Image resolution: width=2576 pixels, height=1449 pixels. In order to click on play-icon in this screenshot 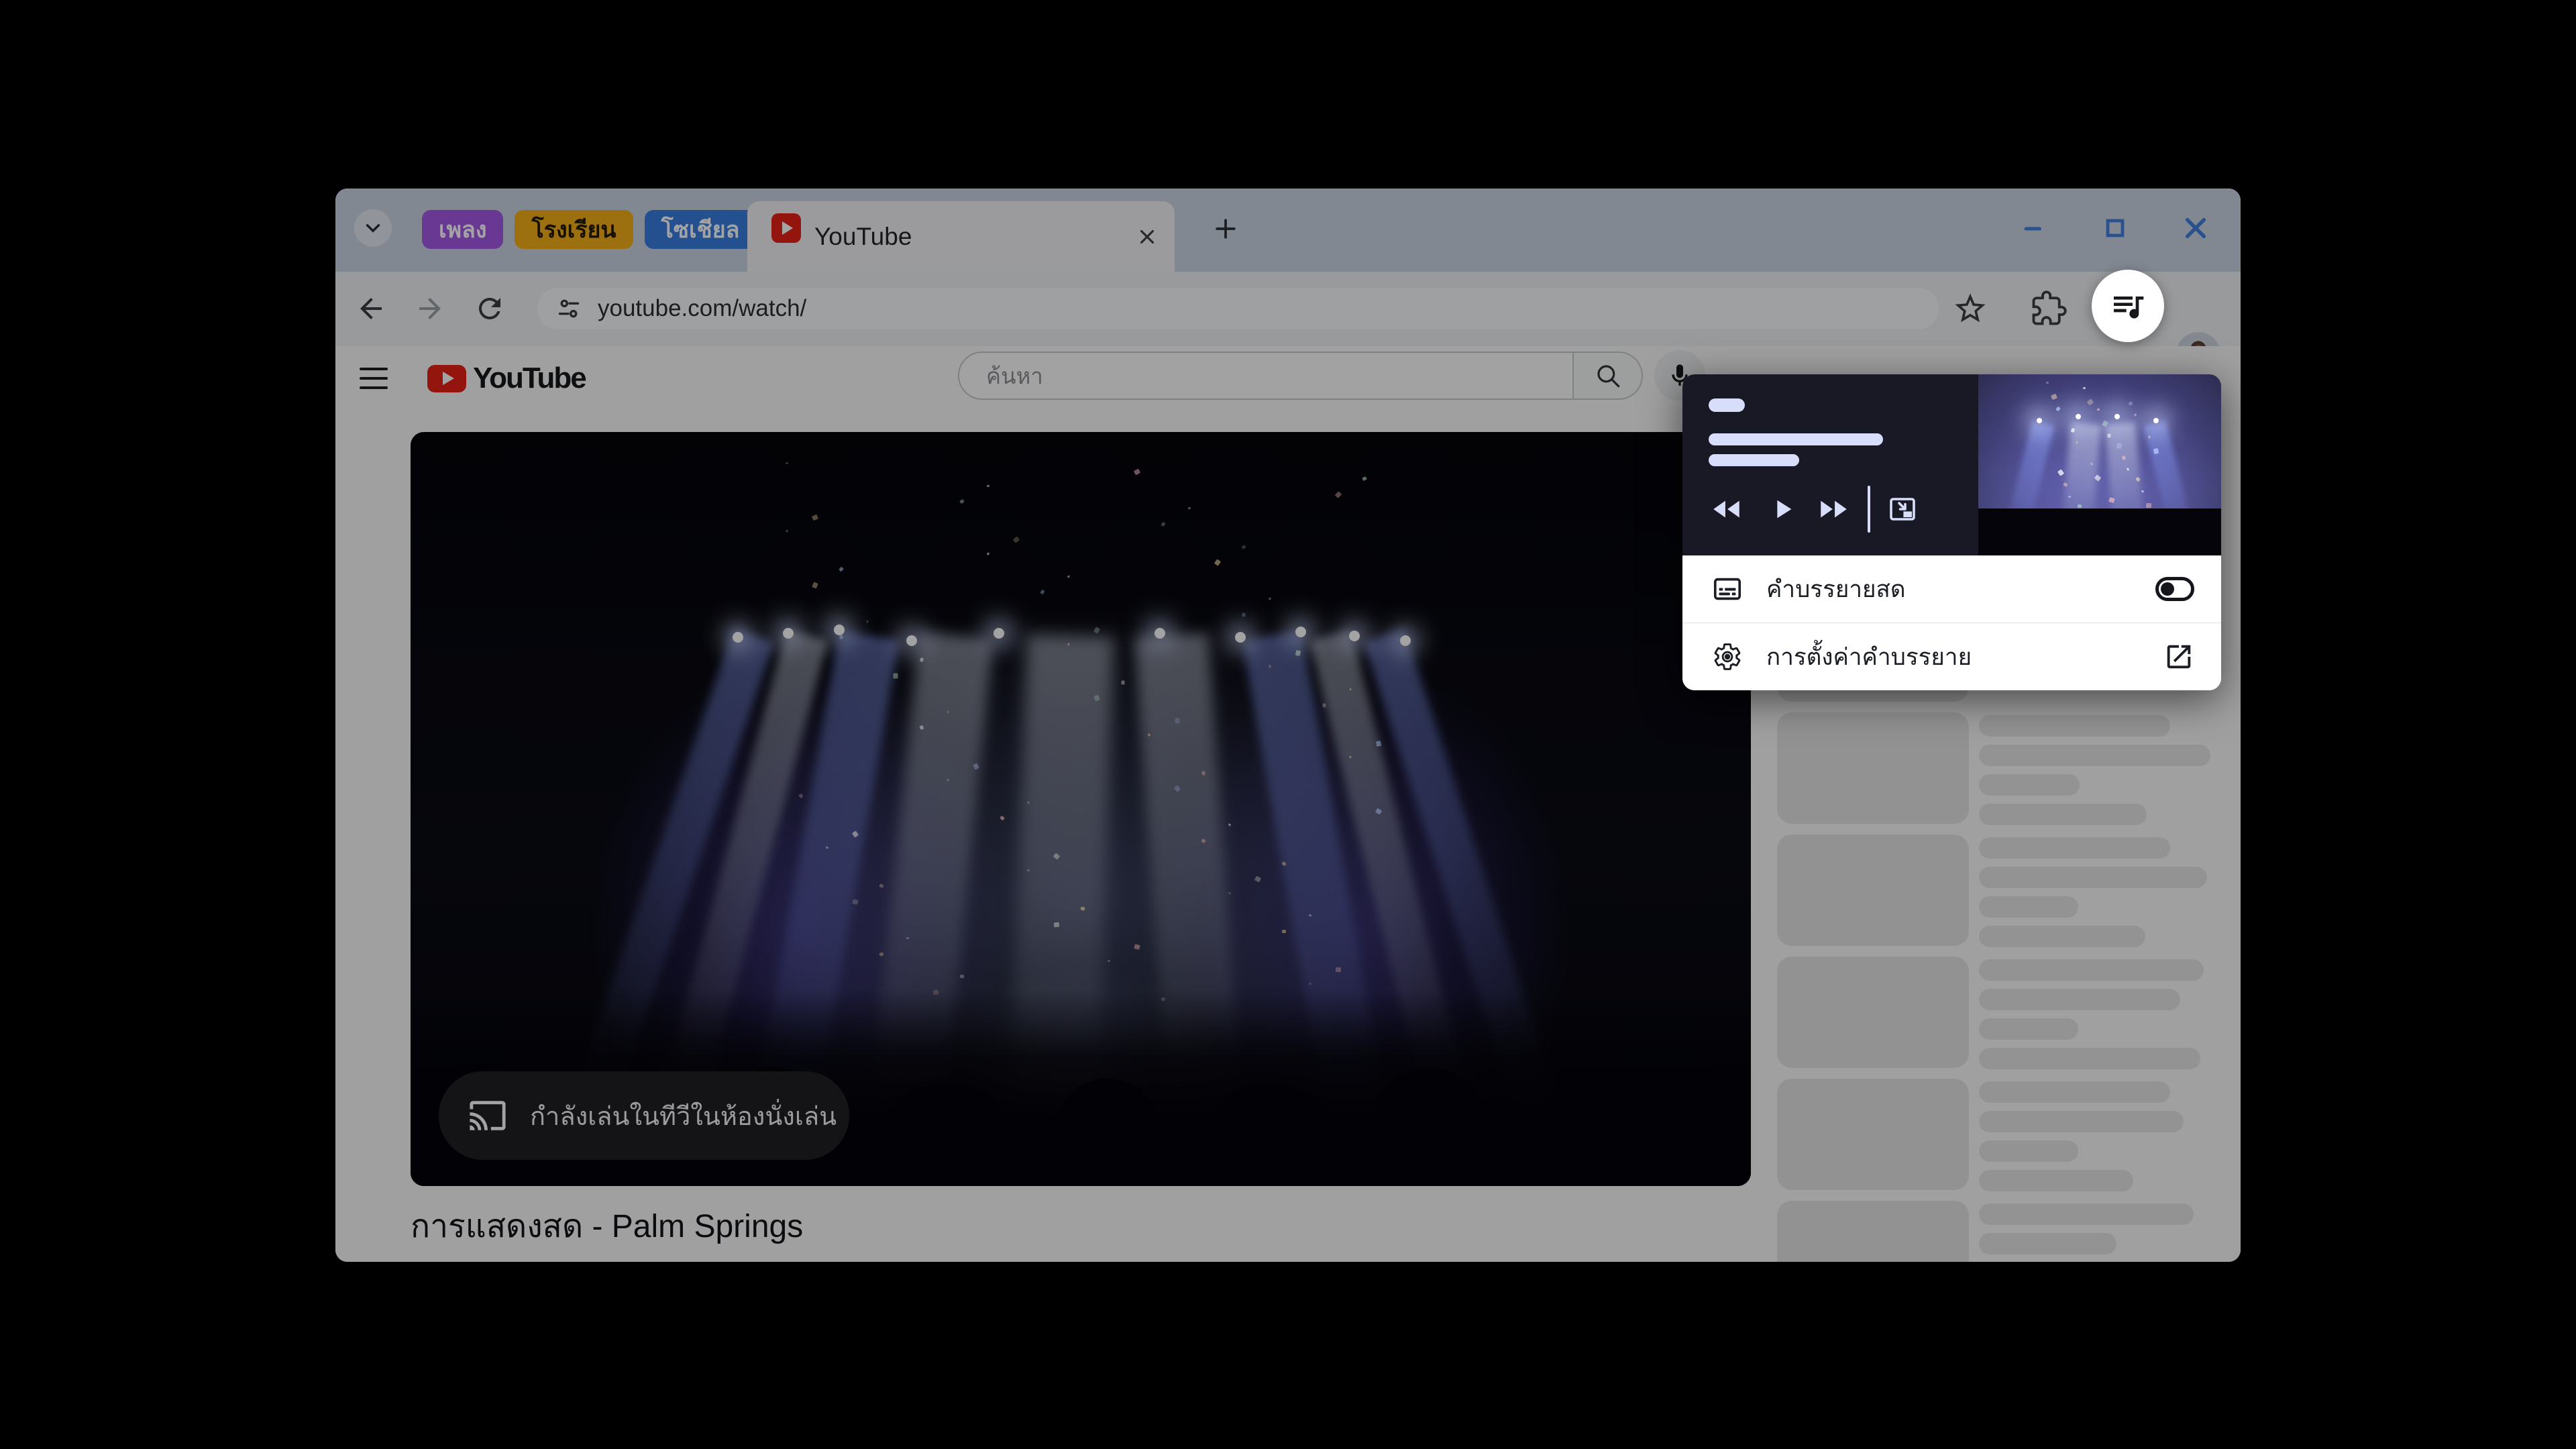, I will do `click(1784, 509)`.